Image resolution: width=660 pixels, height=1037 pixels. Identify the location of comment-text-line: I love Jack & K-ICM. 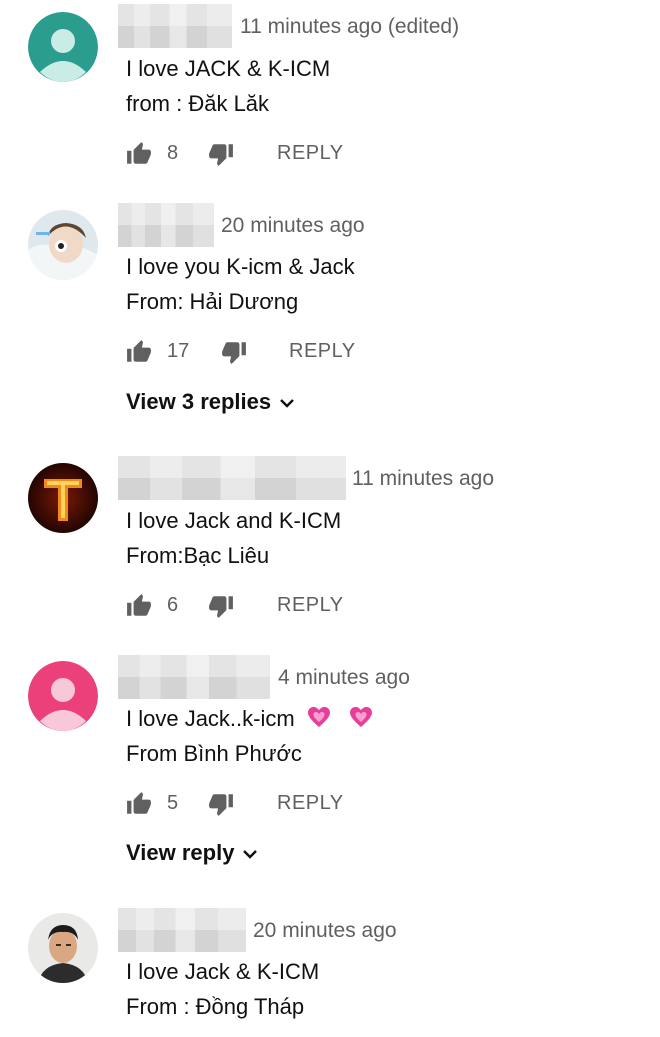
(223, 971).